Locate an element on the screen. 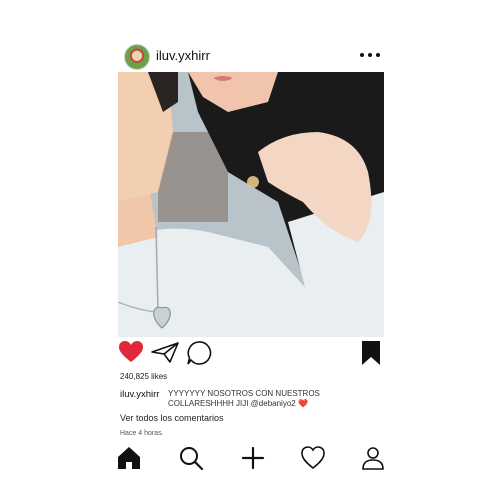 Image resolution: width=500 pixels, height=500 pixels. paper-plane-icon is located at coordinates (165, 352).